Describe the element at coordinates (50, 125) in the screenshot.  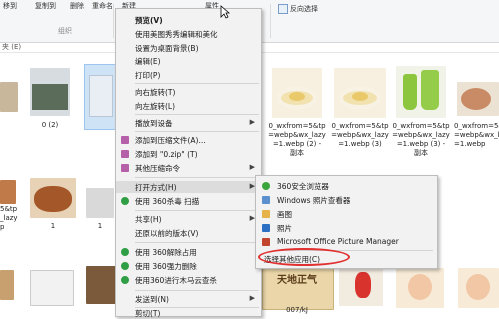
I see `file-caption: 0 (2)` at that location.